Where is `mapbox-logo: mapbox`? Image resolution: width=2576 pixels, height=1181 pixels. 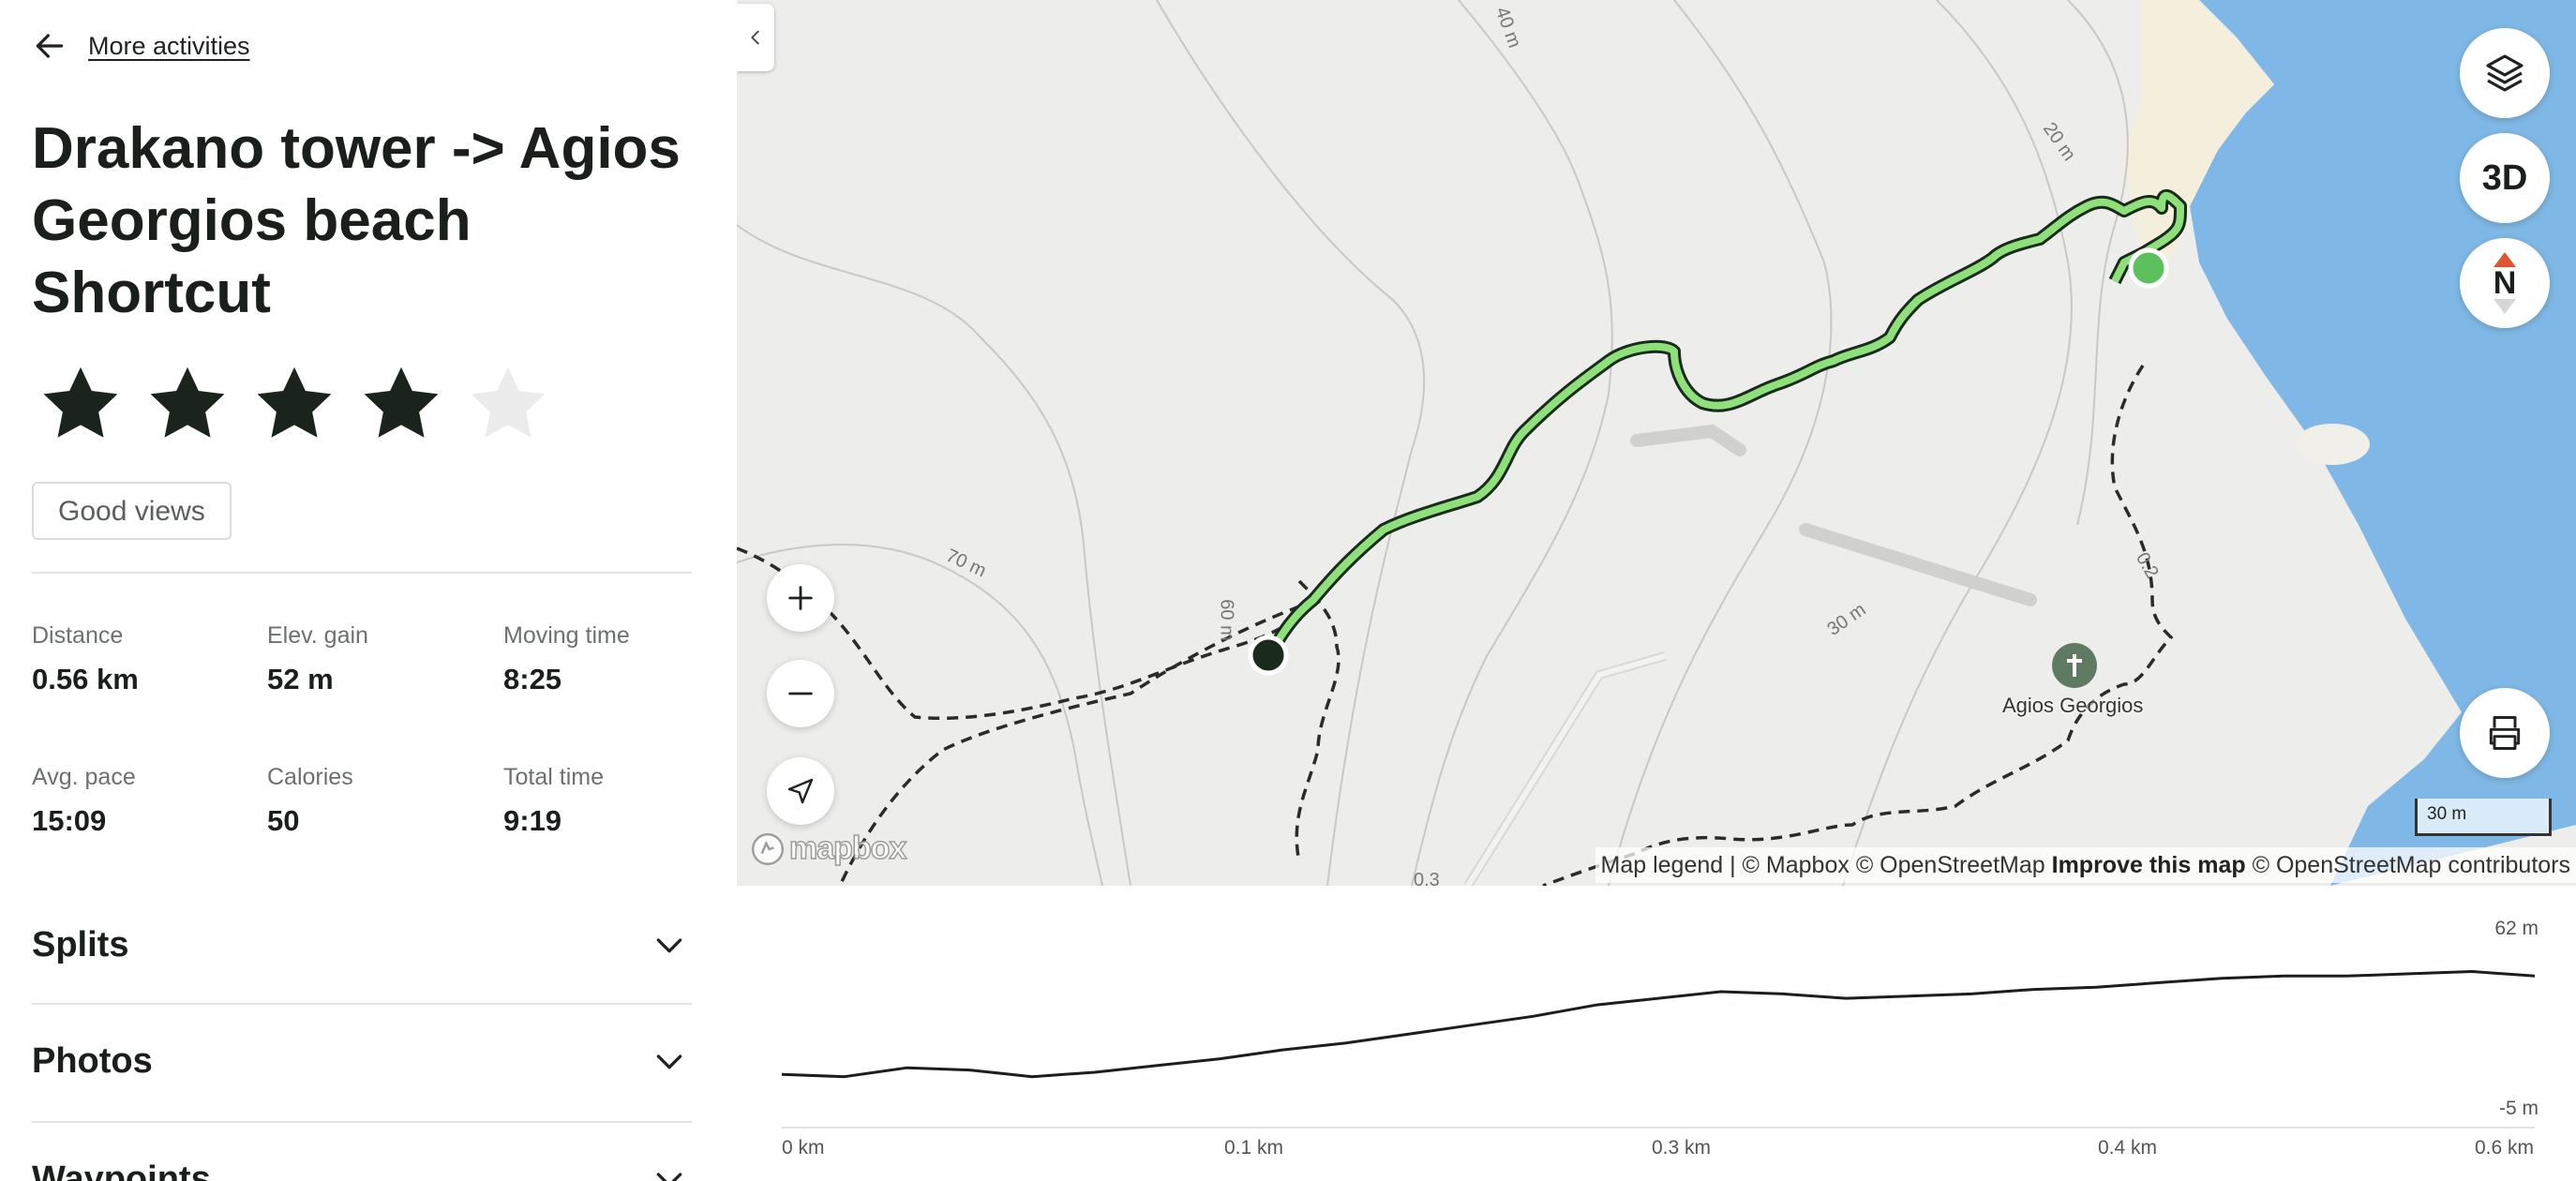 mapbox-logo: mapbox is located at coordinates (829, 848).